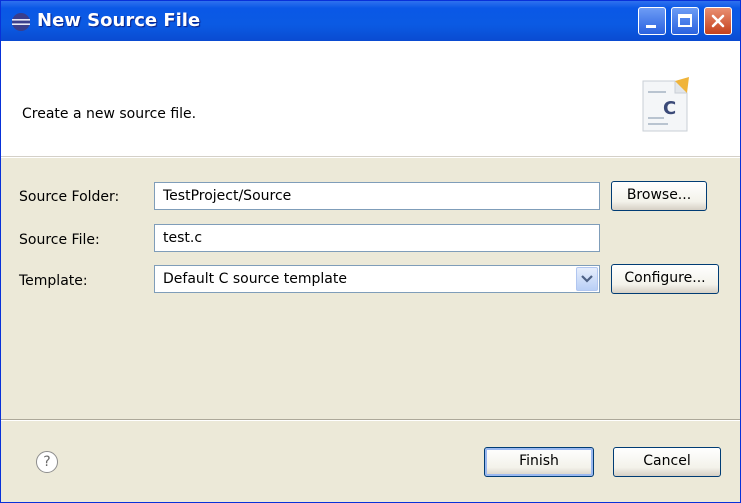 The image size is (741, 503). Describe the element at coordinates (667, 462) in the screenshot. I see `cancel-button: Cancel` at that location.